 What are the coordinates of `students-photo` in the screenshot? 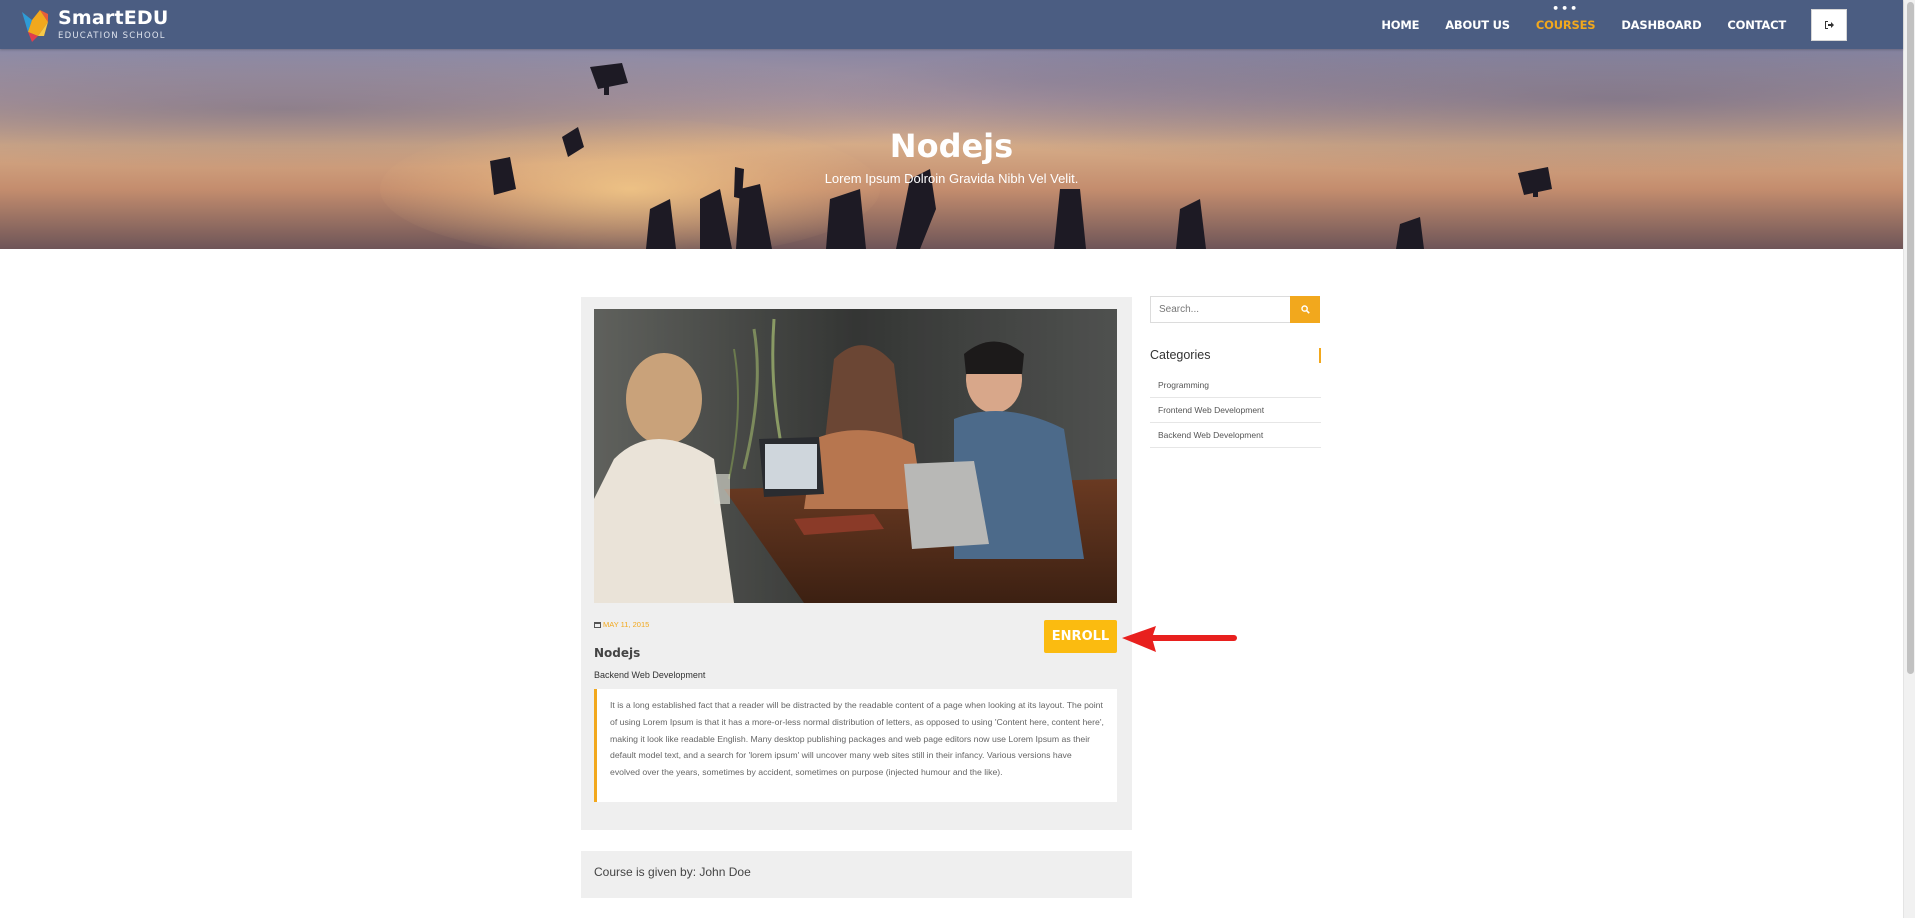 It's located at (855, 456).